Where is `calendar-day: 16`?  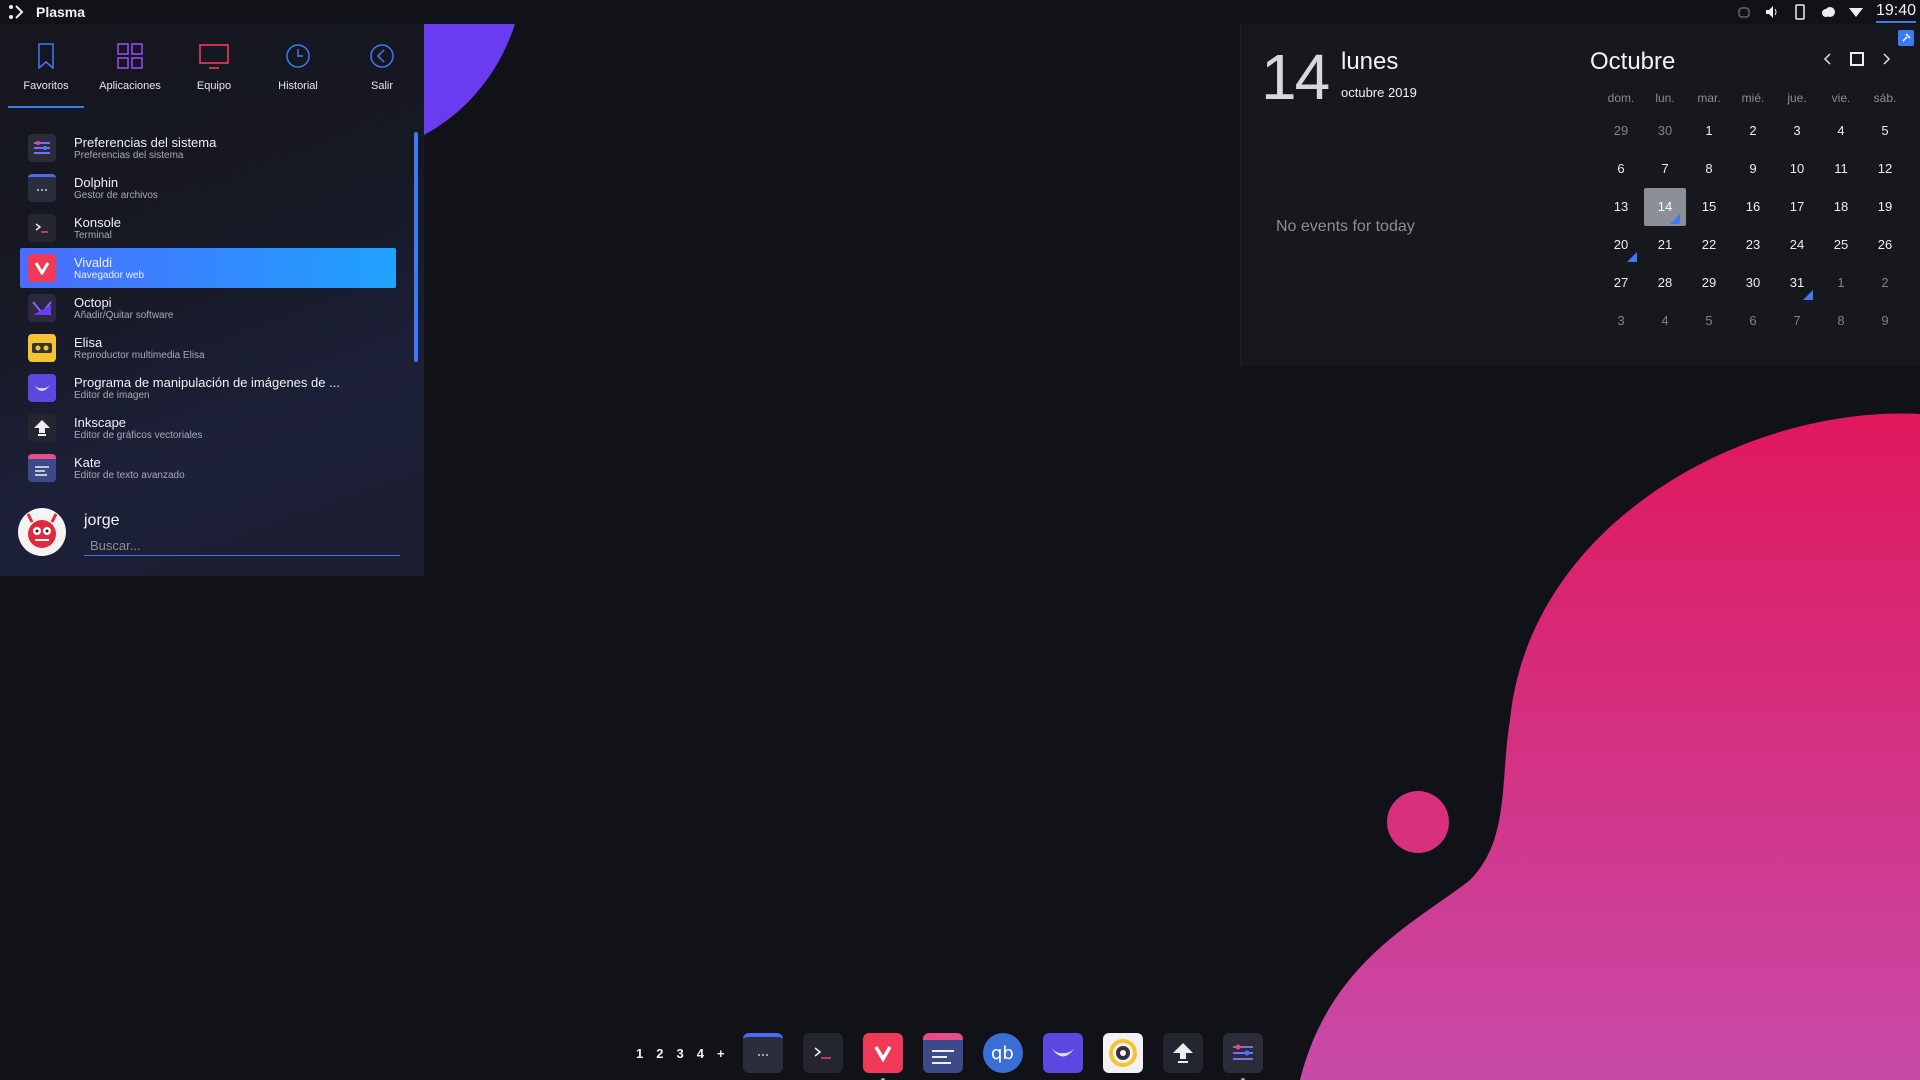 calendar-day: 16 is located at coordinates (1753, 207).